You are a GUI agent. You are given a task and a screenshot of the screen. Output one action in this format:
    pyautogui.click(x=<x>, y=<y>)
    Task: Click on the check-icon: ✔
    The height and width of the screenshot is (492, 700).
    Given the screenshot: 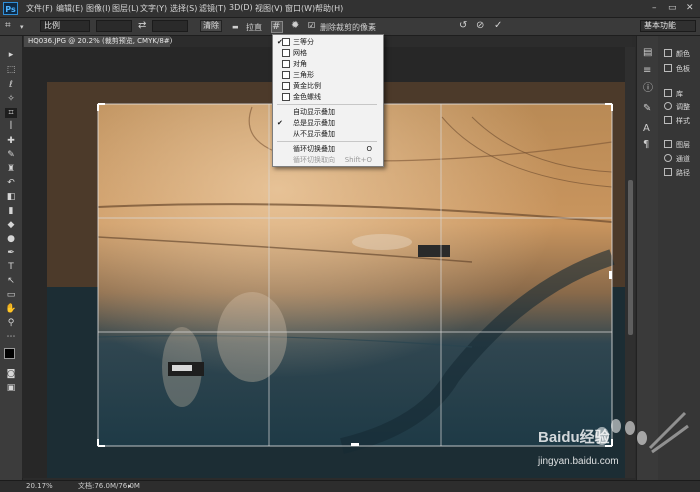 What is the action you would take?
    pyautogui.click(x=280, y=123)
    